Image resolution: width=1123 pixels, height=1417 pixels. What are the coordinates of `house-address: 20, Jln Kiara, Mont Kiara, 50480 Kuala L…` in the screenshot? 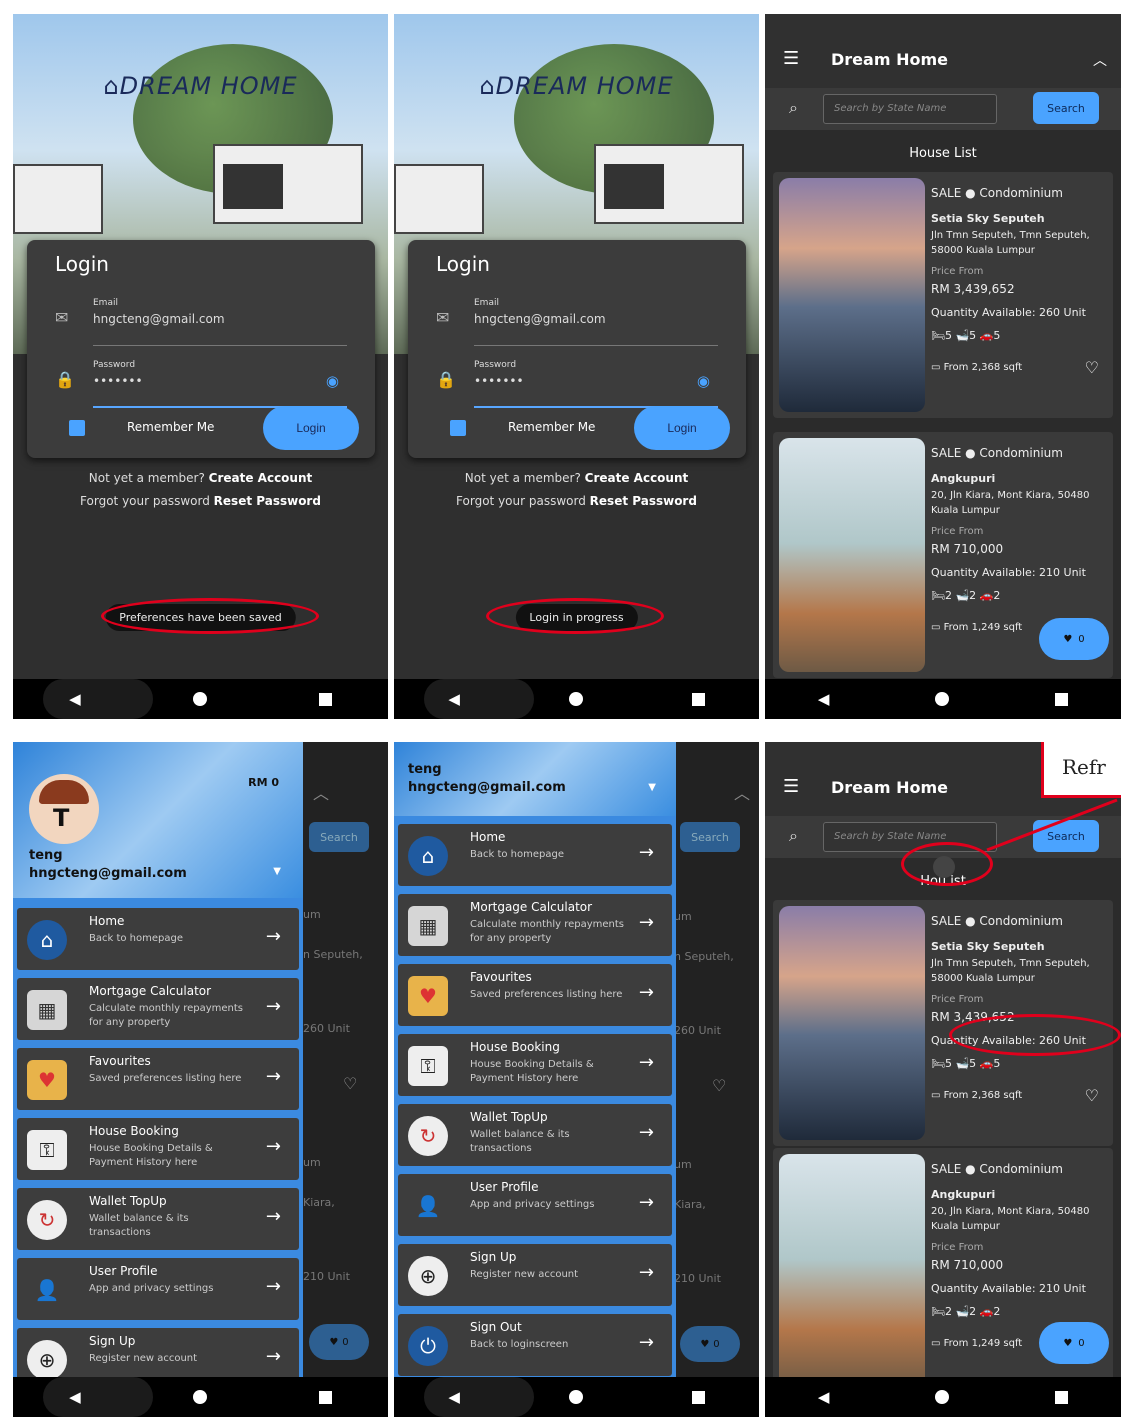 It's located at (1010, 1219).